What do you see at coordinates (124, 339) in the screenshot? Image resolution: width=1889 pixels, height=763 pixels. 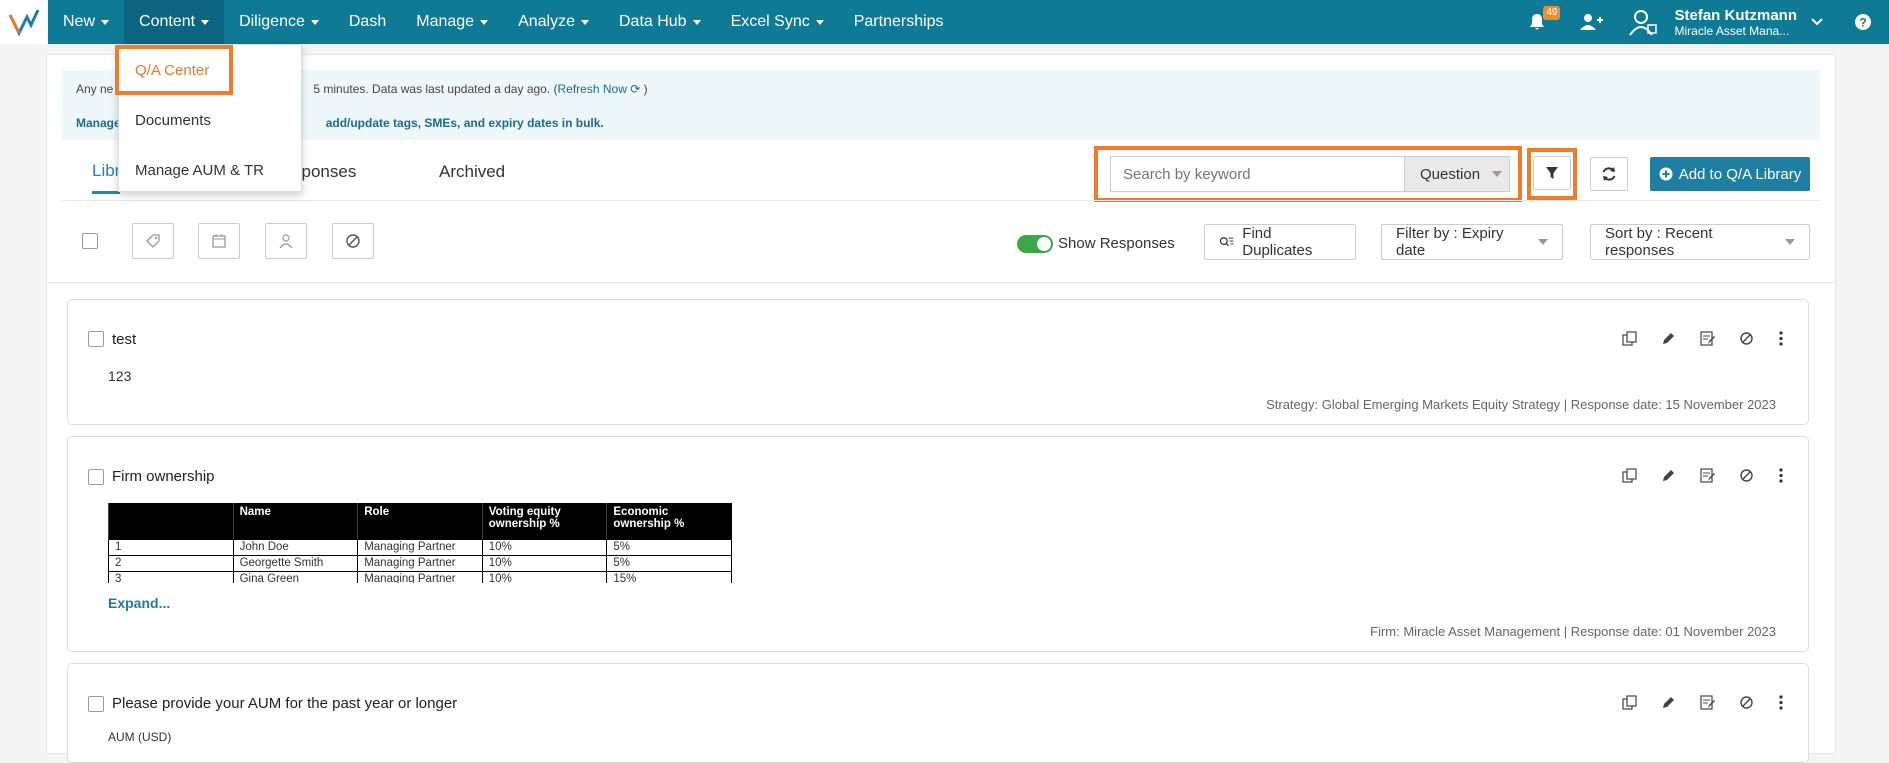 I see `card-title: test` at bounding box center [124, 339].